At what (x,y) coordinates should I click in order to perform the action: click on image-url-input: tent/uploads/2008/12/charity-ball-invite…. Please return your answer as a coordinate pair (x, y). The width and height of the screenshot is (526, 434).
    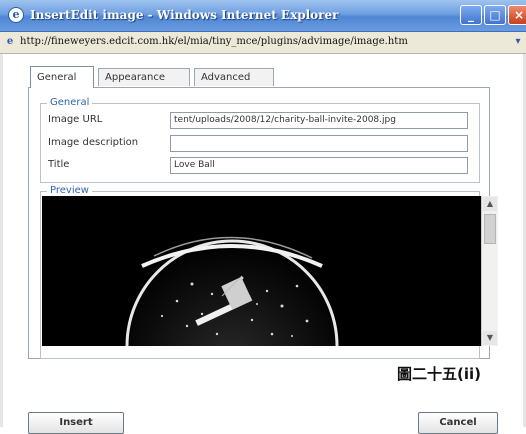
    Looking at the image, I should click on (319, 120).